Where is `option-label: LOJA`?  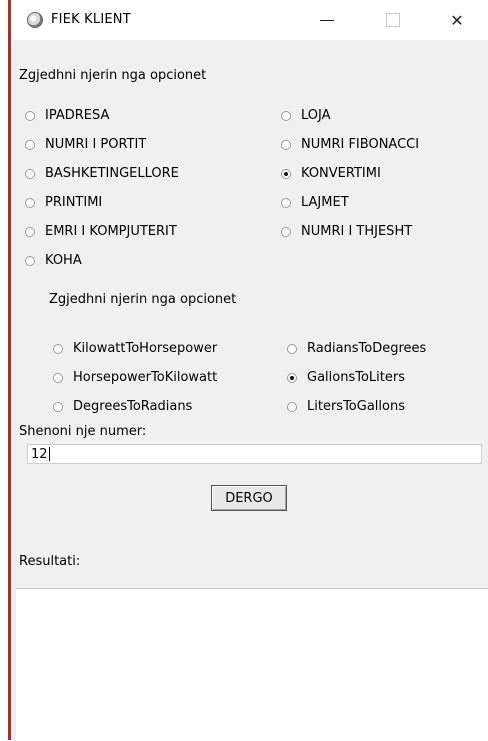
option-label: LOJA is located at coordinates (316, 115).